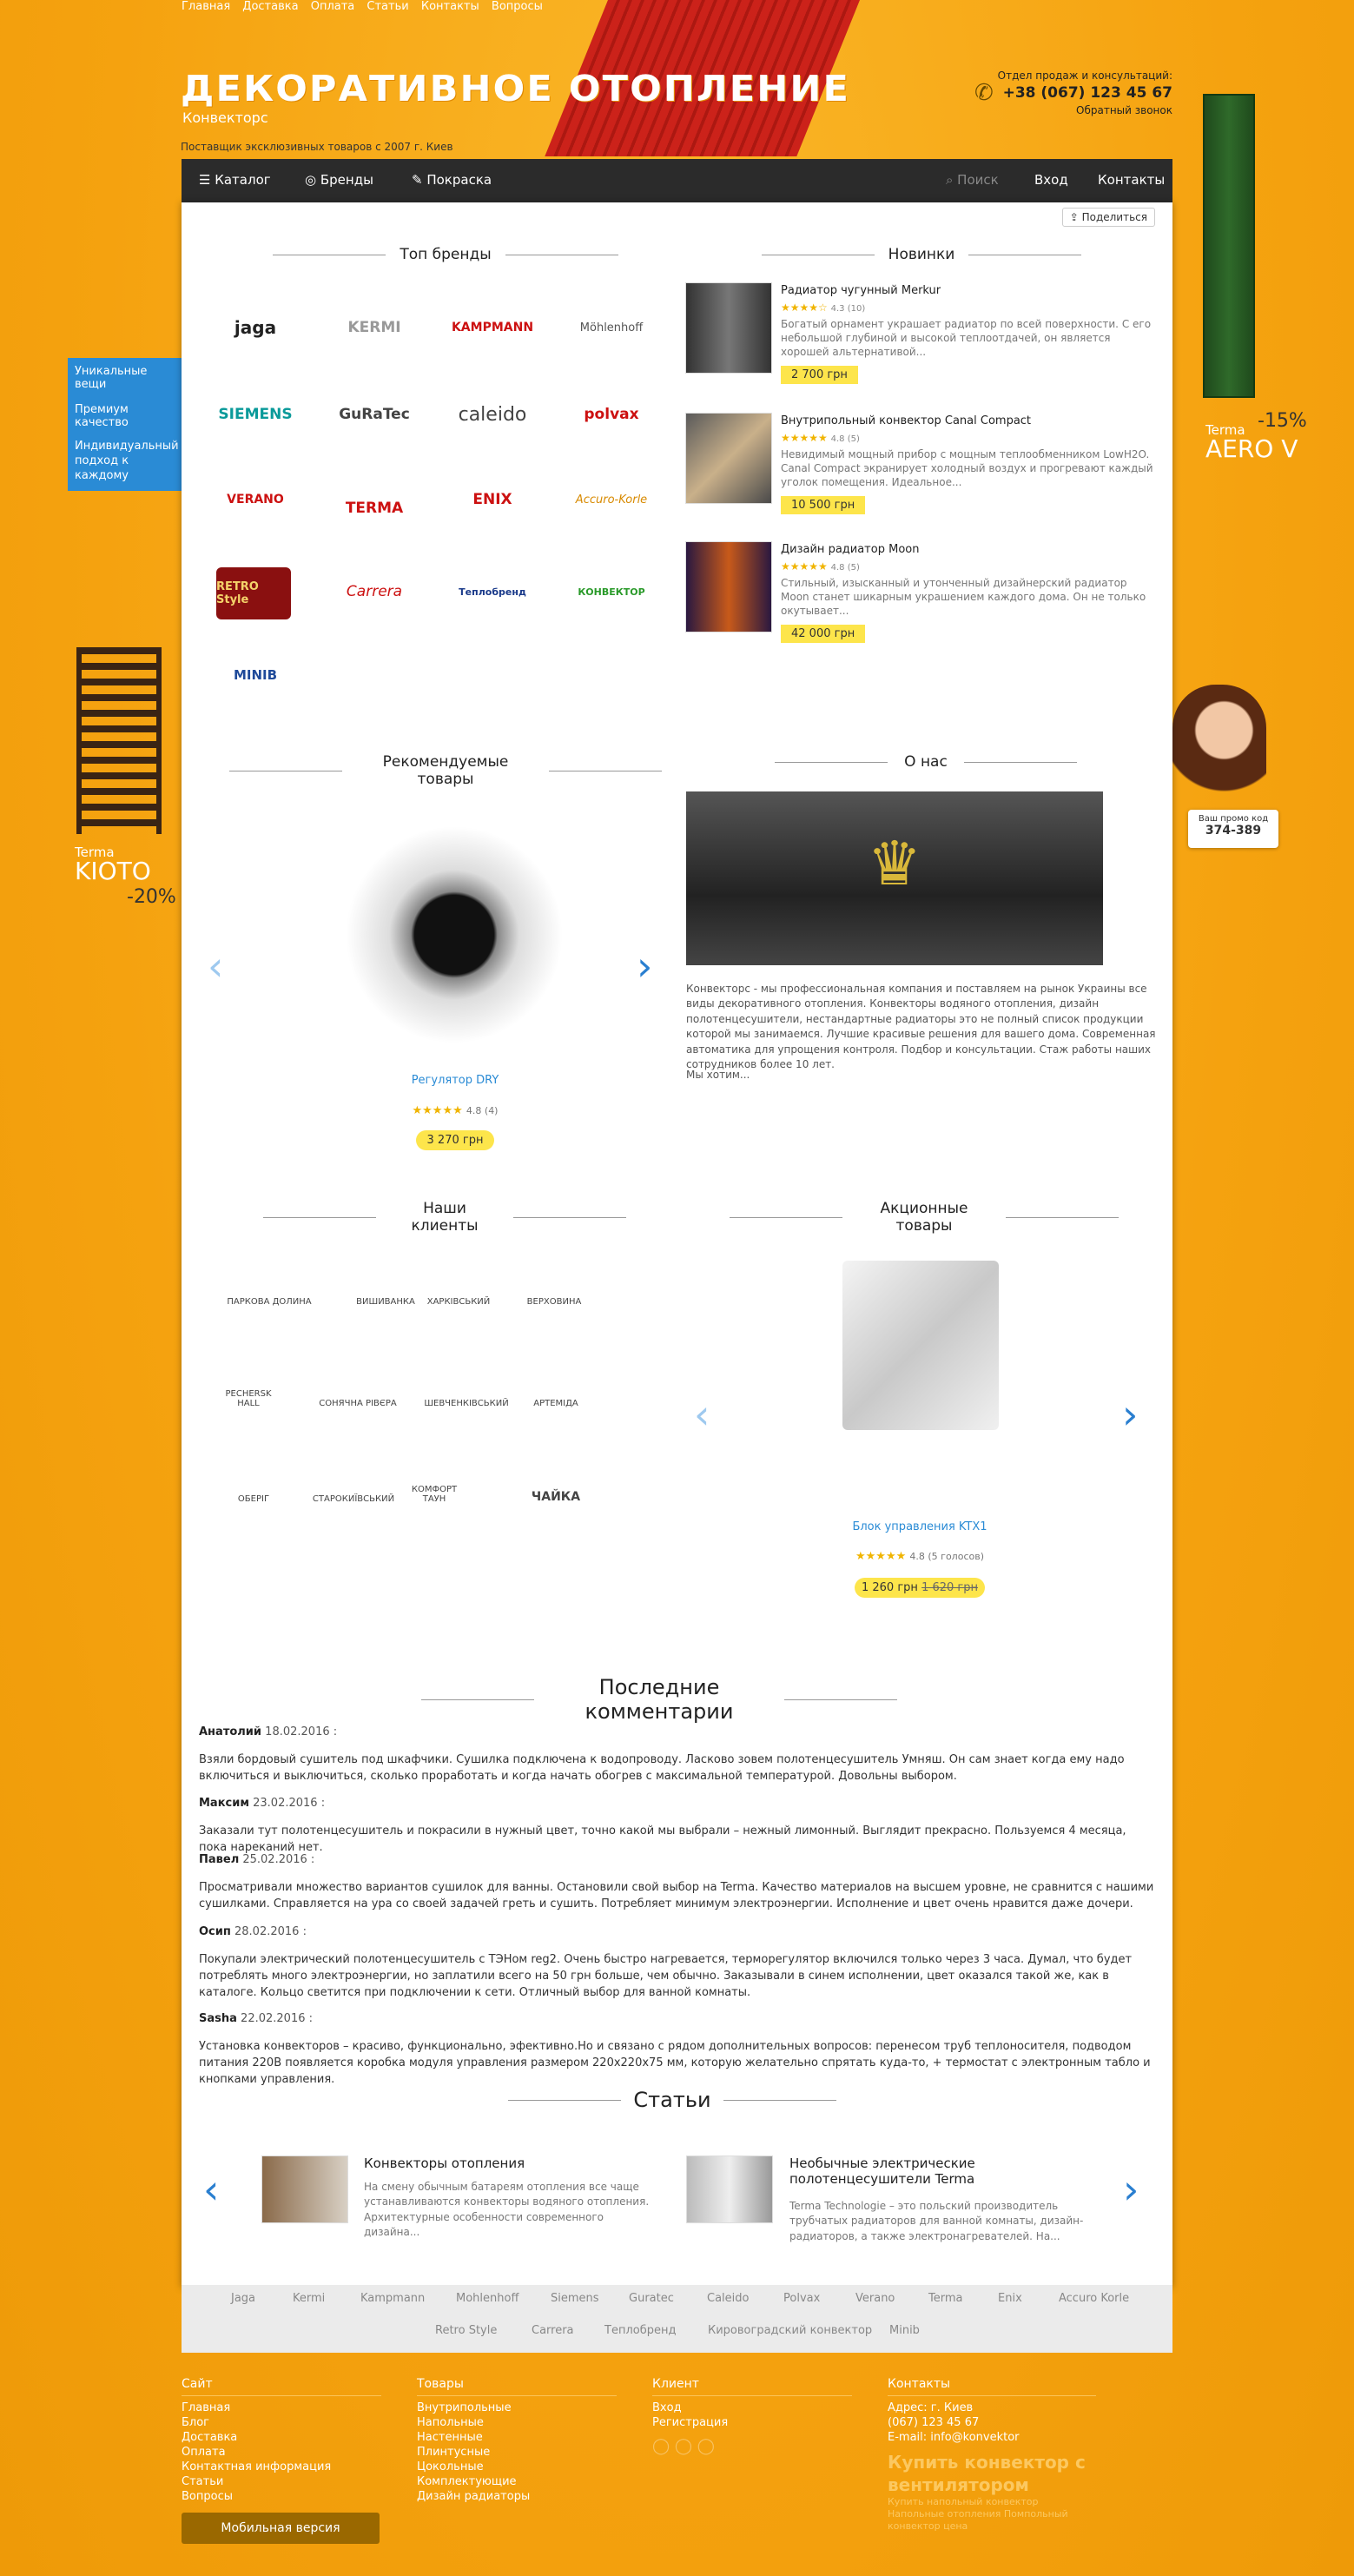  What do you see at coordinates (575, 2298) in the screenshot?
I see `brand-link: Siemens` at bounding box center [575, 2298].